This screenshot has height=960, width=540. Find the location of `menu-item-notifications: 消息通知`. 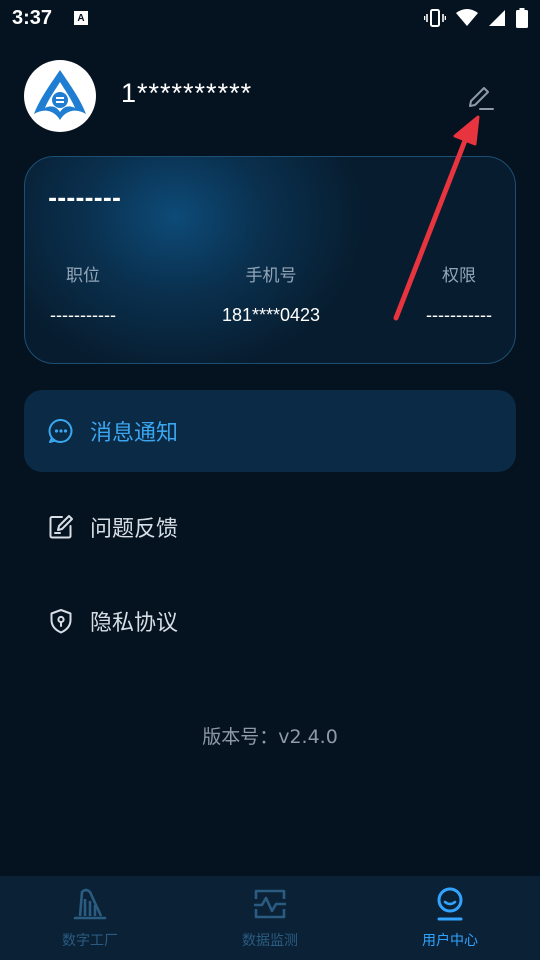

menu-item-notifications: 消息通知 is located at coordinates (270, 431).